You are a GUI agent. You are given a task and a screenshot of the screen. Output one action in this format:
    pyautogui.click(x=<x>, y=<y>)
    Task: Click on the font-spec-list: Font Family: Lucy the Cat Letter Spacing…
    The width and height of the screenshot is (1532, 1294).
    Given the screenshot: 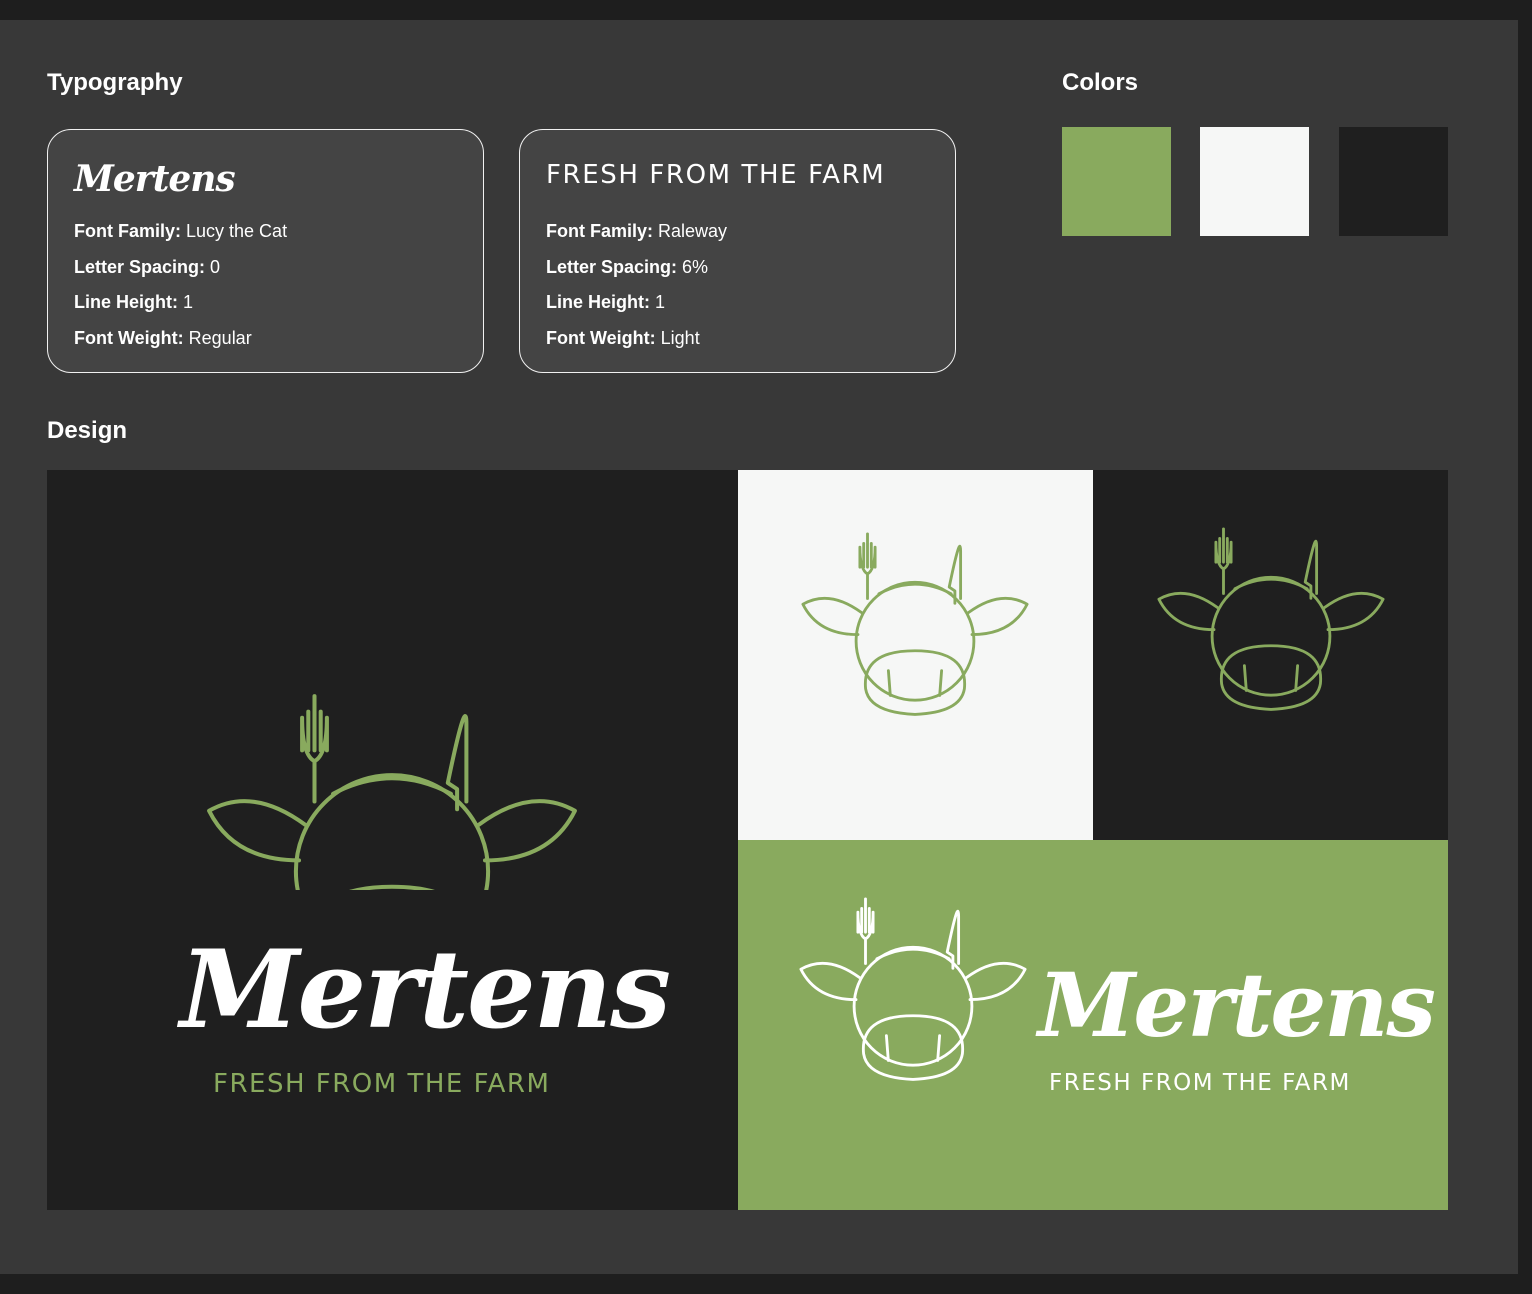 What is the action you would take?
    pyautogui.click(x=180, y=291)
    